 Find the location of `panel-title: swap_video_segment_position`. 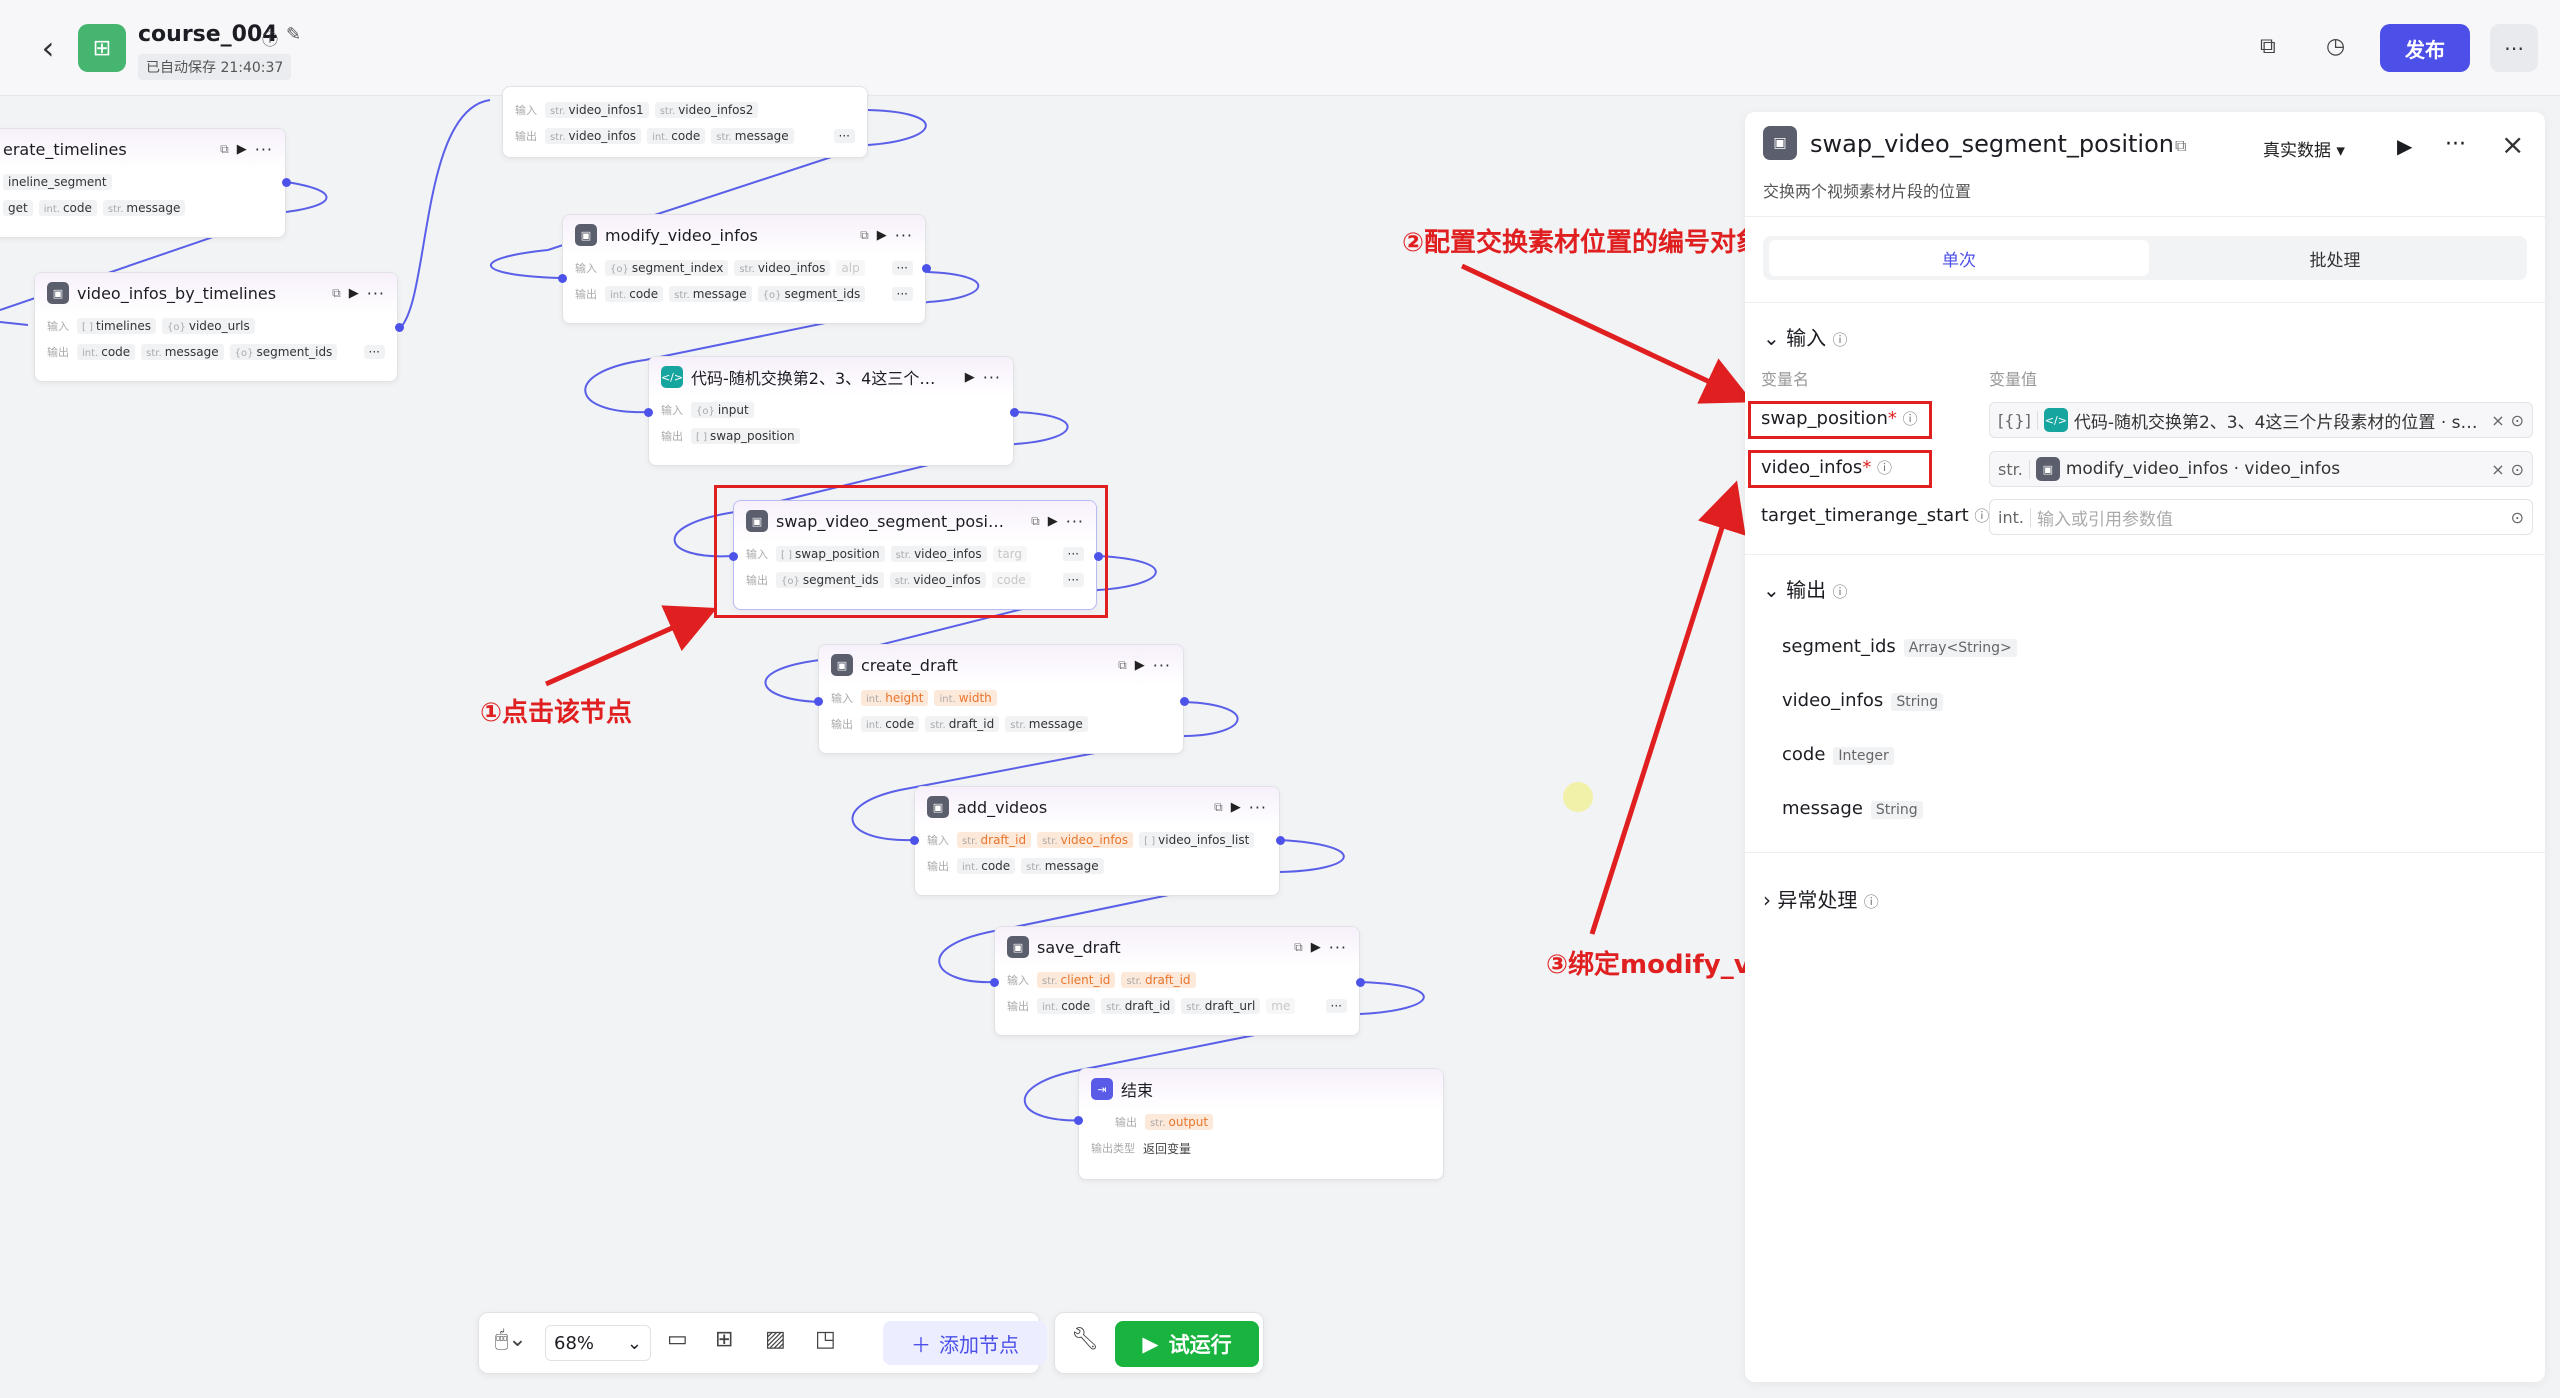

panel-title: swap_video_segment_position is located at coordinates (1992, 144).